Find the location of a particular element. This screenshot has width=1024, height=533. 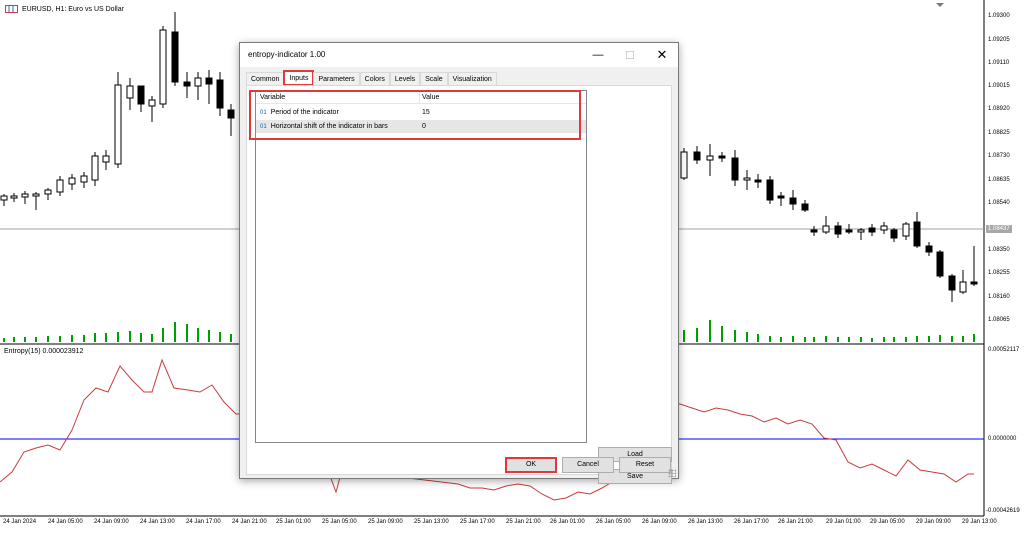

price-axis-label: 1.08255 is located at coordinates (999, 273).